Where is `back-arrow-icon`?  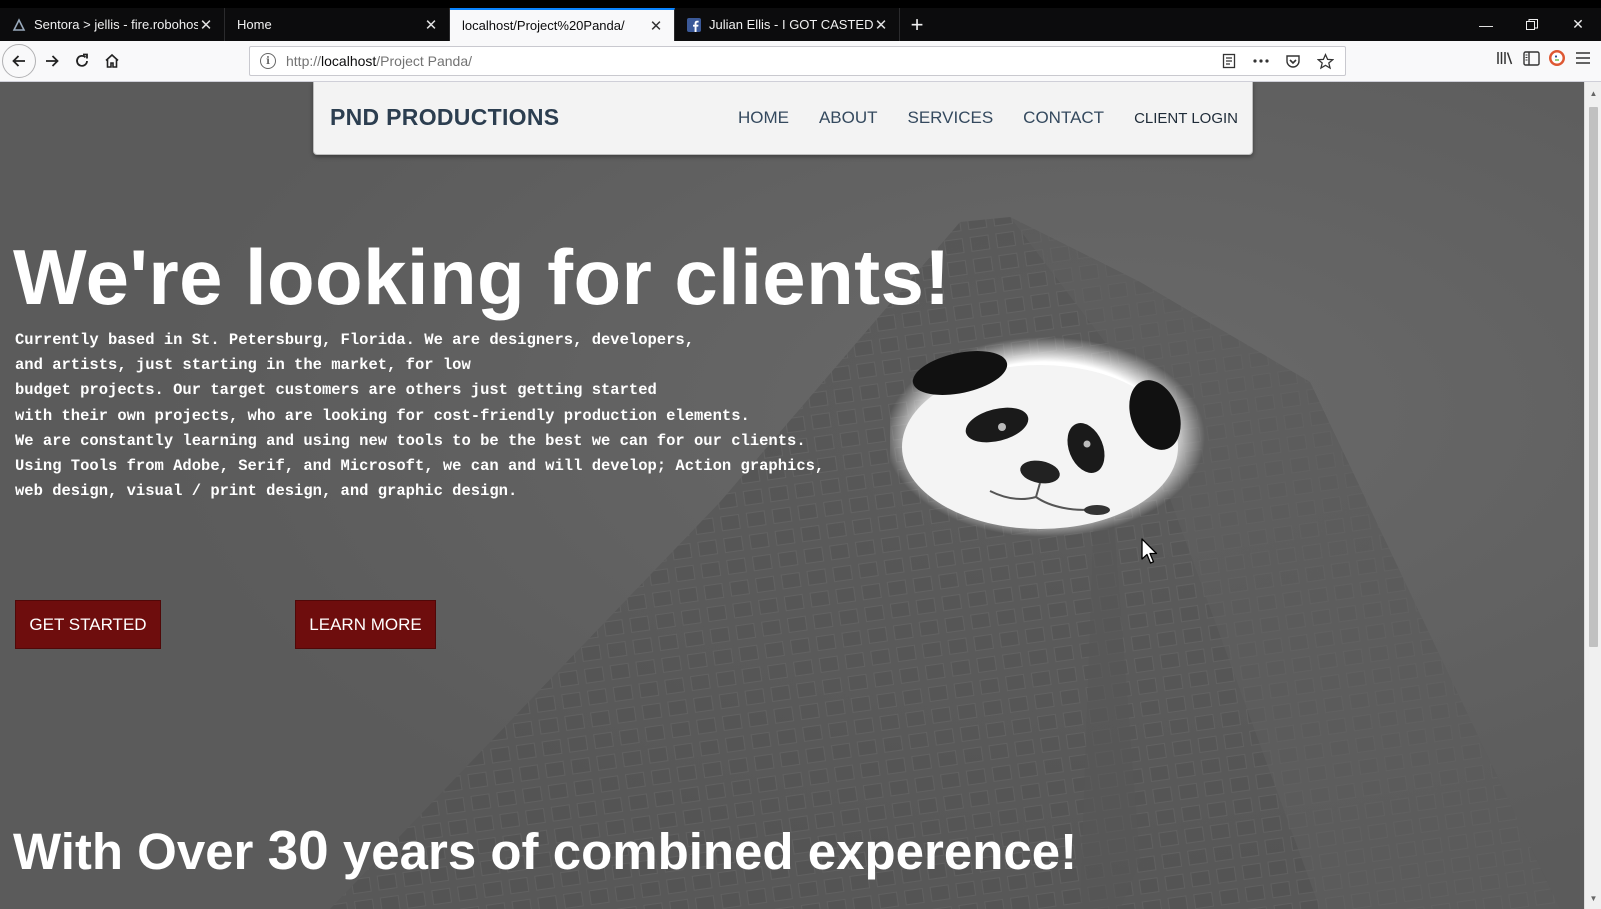
back-arrow-icon is located at coordinates (18, 61).